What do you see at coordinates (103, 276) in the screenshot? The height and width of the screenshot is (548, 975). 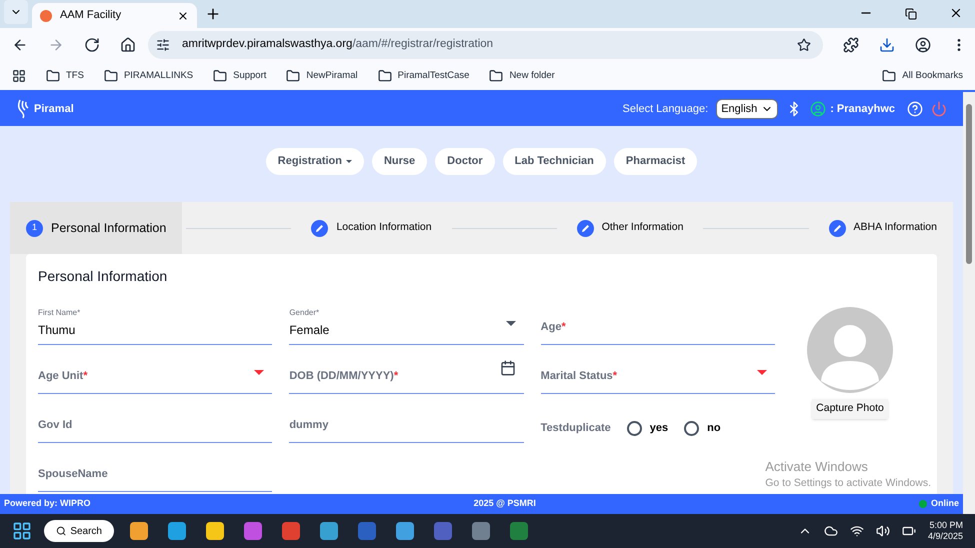 I see `form-title: Personal Information` at bounding box center [103, 276].